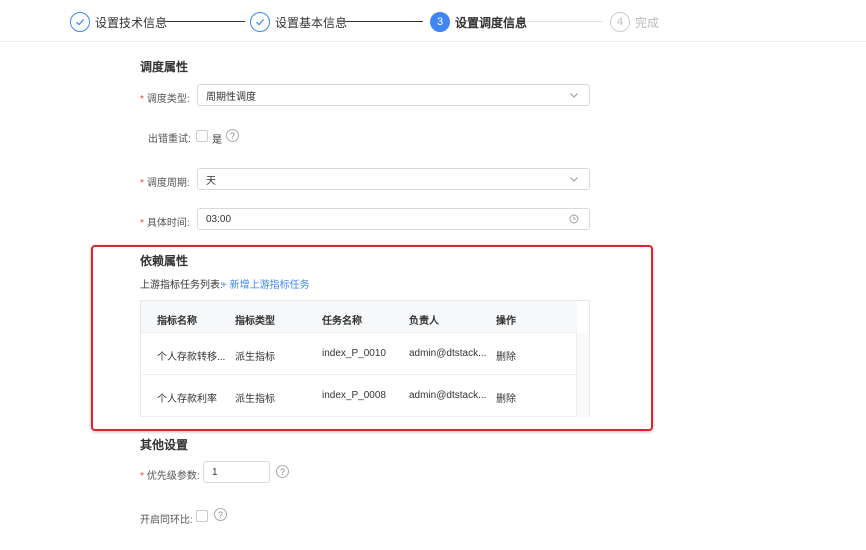  Describe the element at coordinates (165, 183) in the screenshot. I see `schedule-period-label: * 调度周期:` at that location.